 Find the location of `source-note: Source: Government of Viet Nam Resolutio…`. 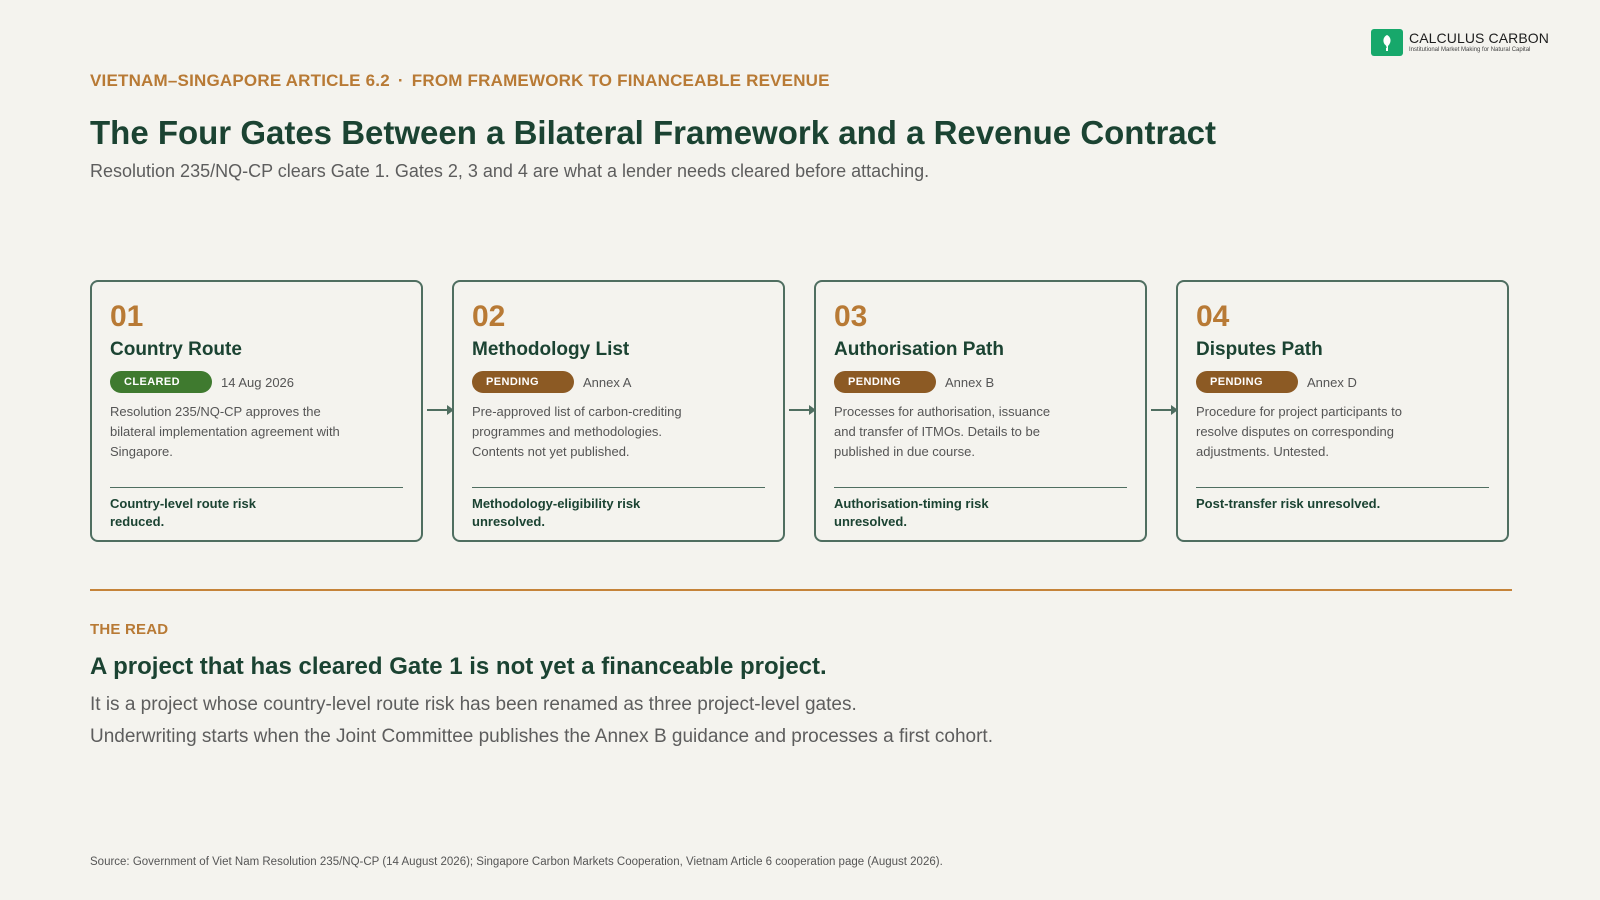

source-note: Source: Government of Viet Nam Resolutio… is located at coordinates (516, 862).